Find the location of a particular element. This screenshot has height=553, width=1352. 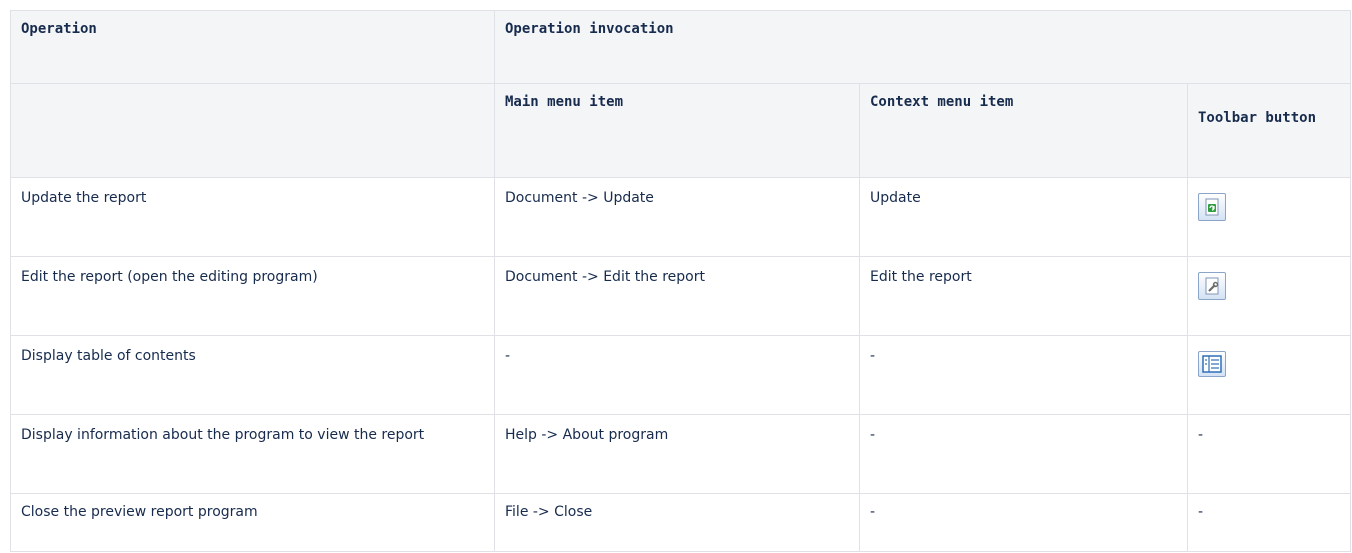

cell-main-menu: Document -> Edit the report is located at coordinates (677, 296).